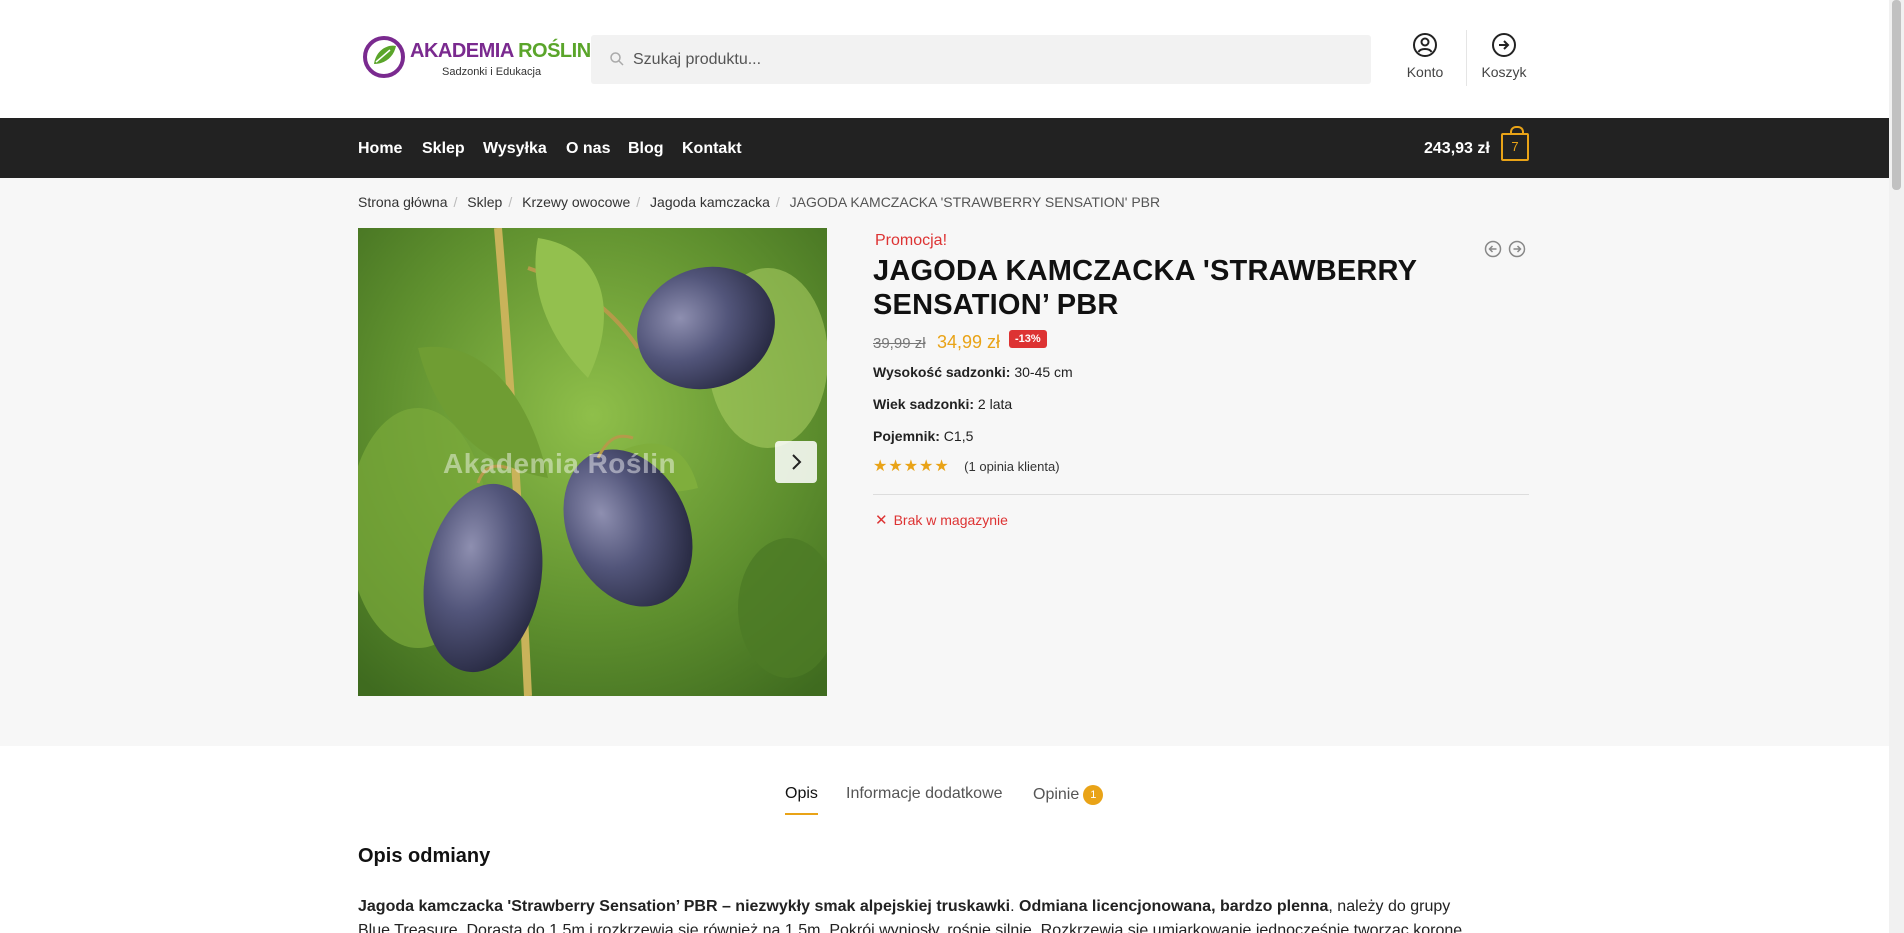 The height and width of the screenshot is (933, 1904). What do you see at coordinates (1201, 494) in the screenshot?
I see `divider` at bounding box center [1201, 494].